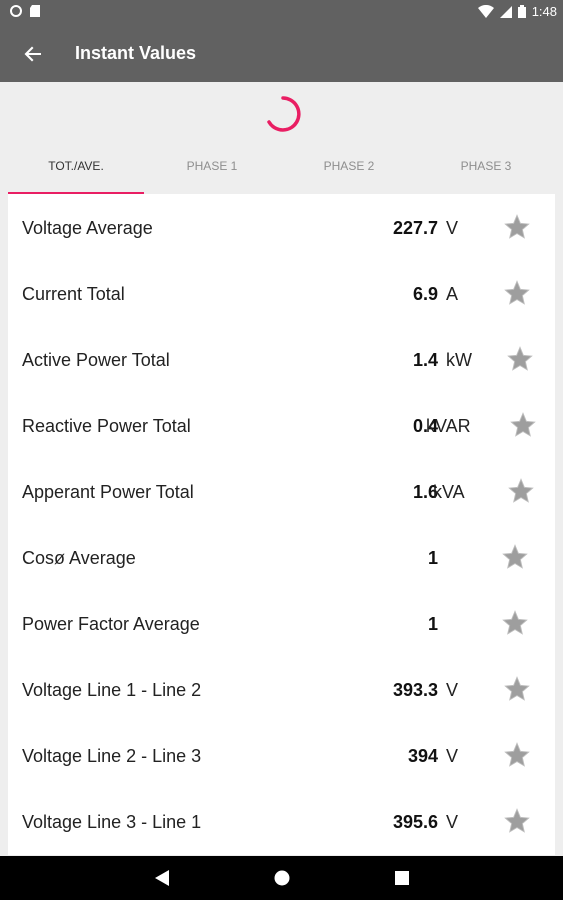 This screenshot has width=563, height=900. Describe the element at coordinates (212, 170) in the screenshot. I see `tab-phase-1: PHASE 1` at that location.